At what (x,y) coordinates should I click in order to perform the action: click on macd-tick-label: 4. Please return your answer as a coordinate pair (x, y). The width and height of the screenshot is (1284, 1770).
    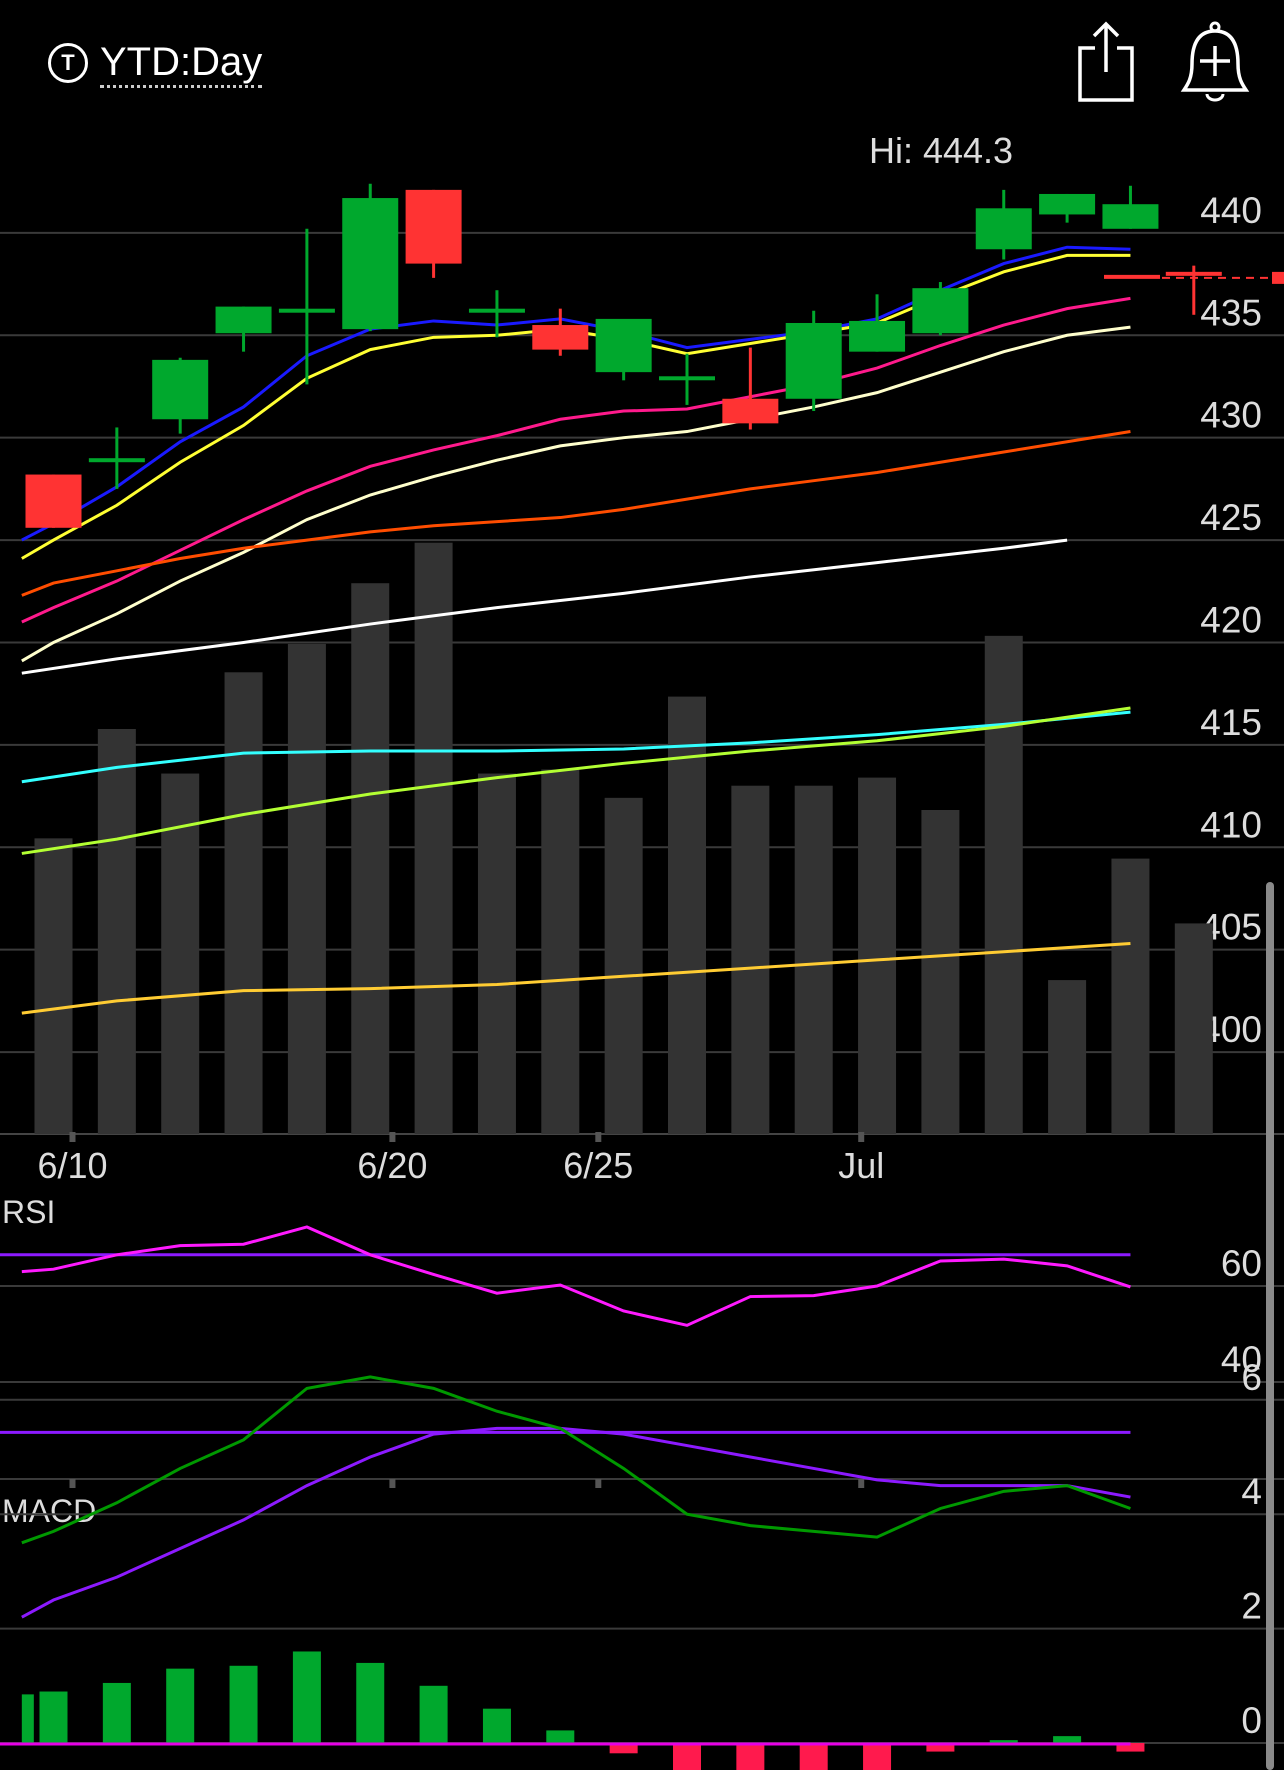
    Looking at the image, I should click on (1251, 1491).